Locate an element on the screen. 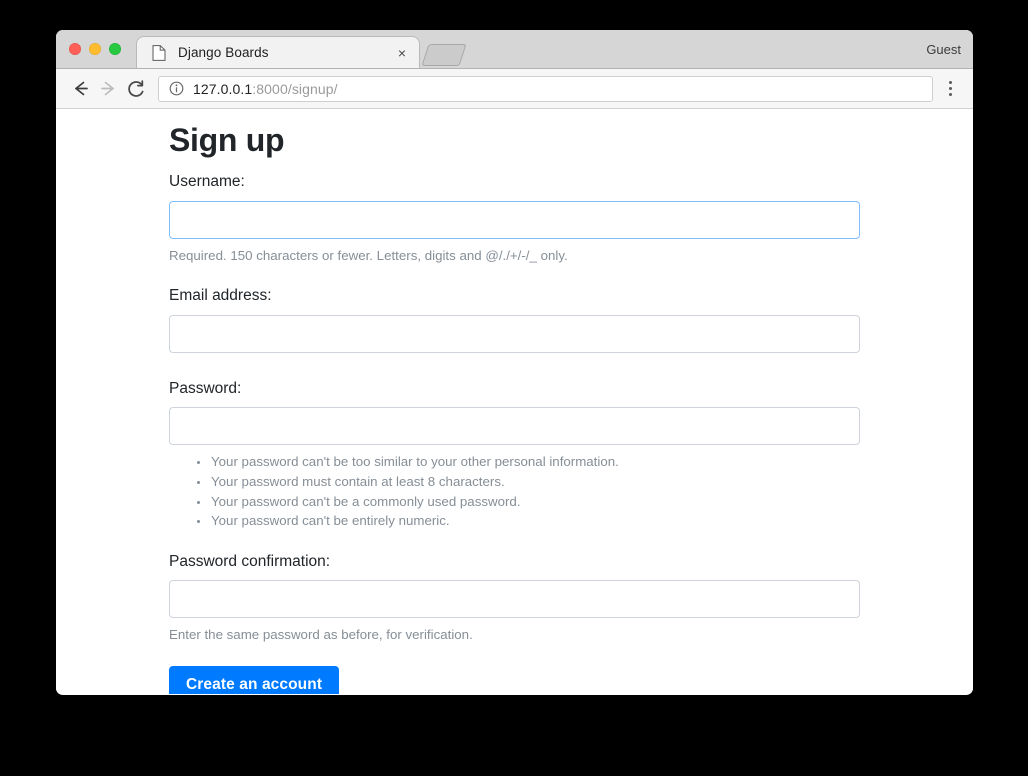 The height and width of the screenshot is (776, 1028). email-label: Email address: is located at coordinates (220, 296).